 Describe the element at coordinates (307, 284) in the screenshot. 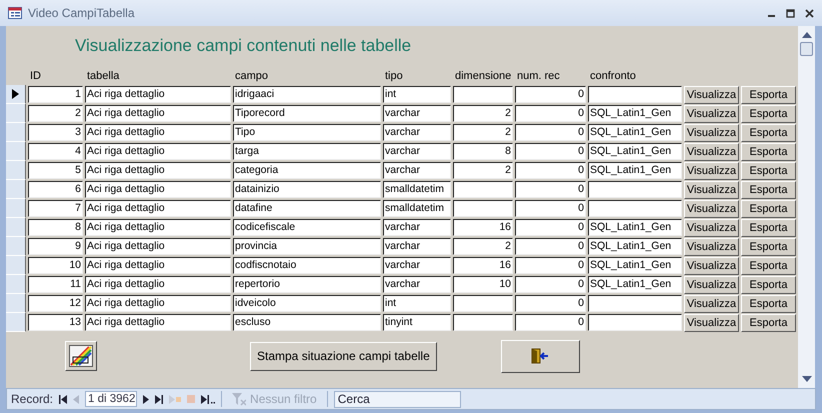

I see `text-field: repertorio` at that location.